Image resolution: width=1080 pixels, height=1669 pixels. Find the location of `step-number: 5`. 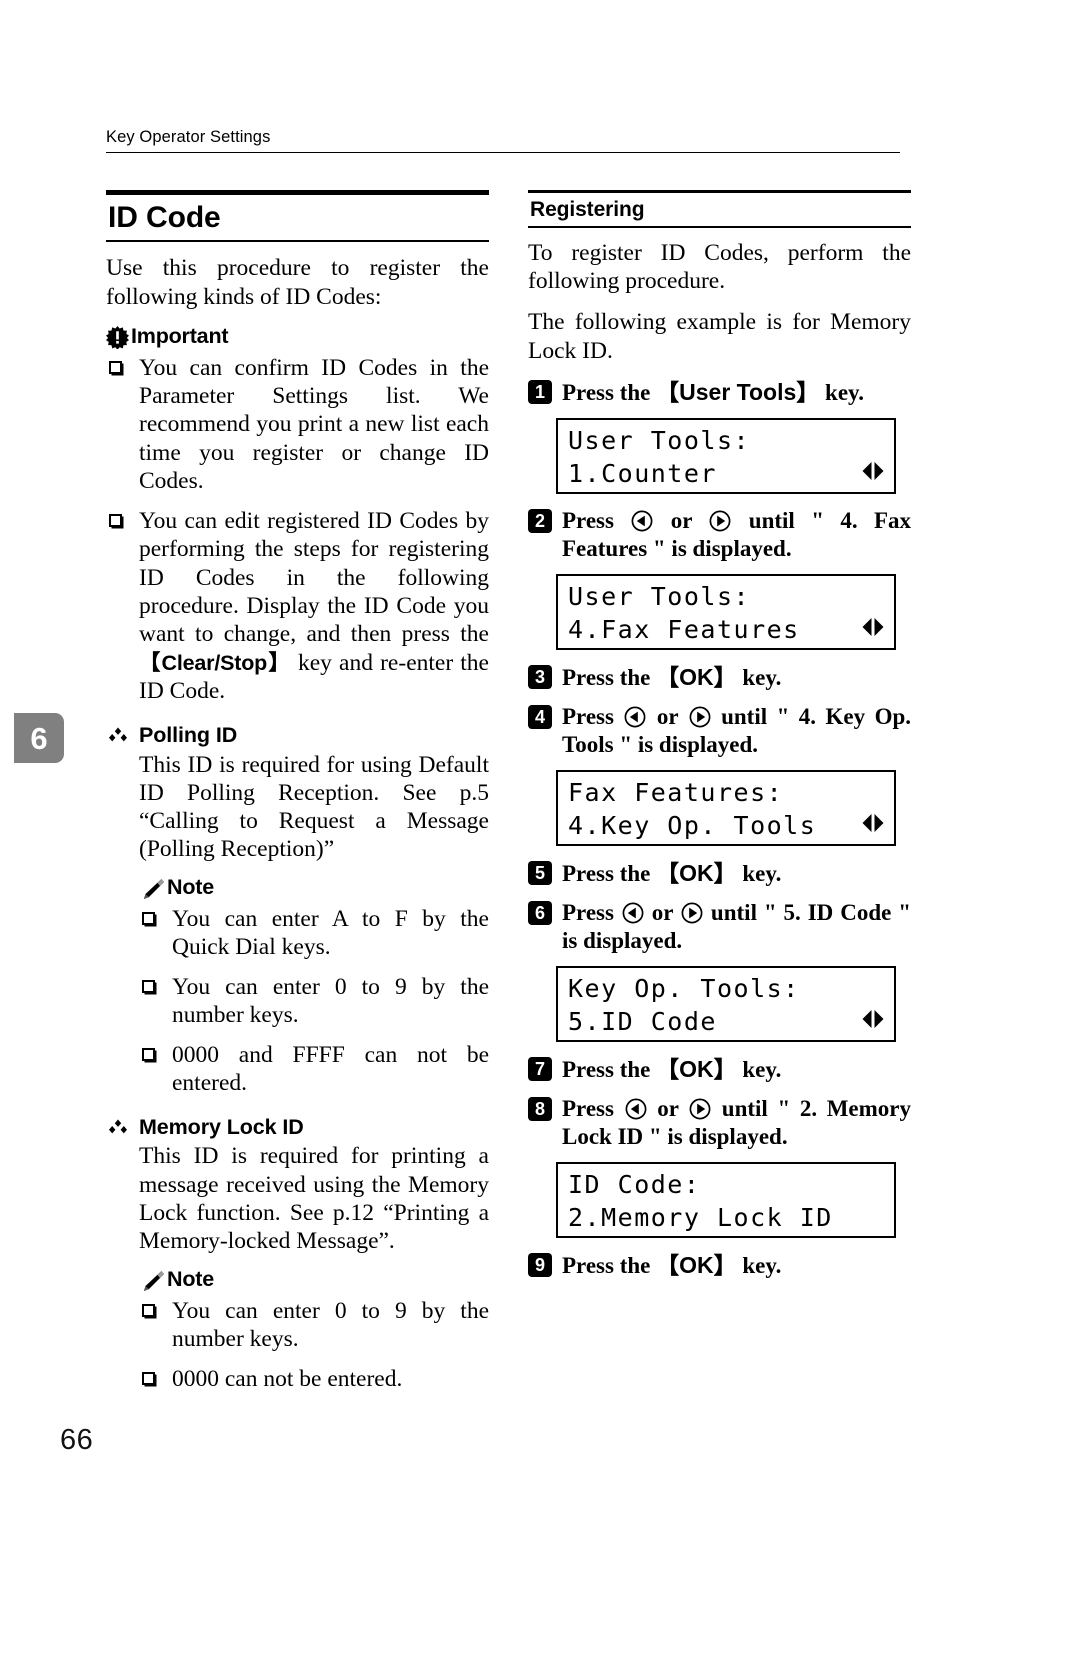

step-number: 5 is located at coordinates (540, 873).